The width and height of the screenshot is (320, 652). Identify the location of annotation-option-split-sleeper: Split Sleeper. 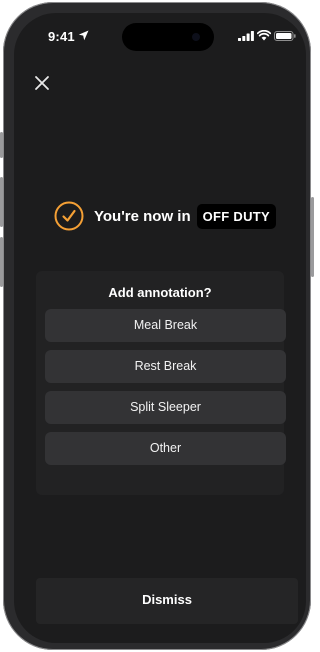
(165, 407).